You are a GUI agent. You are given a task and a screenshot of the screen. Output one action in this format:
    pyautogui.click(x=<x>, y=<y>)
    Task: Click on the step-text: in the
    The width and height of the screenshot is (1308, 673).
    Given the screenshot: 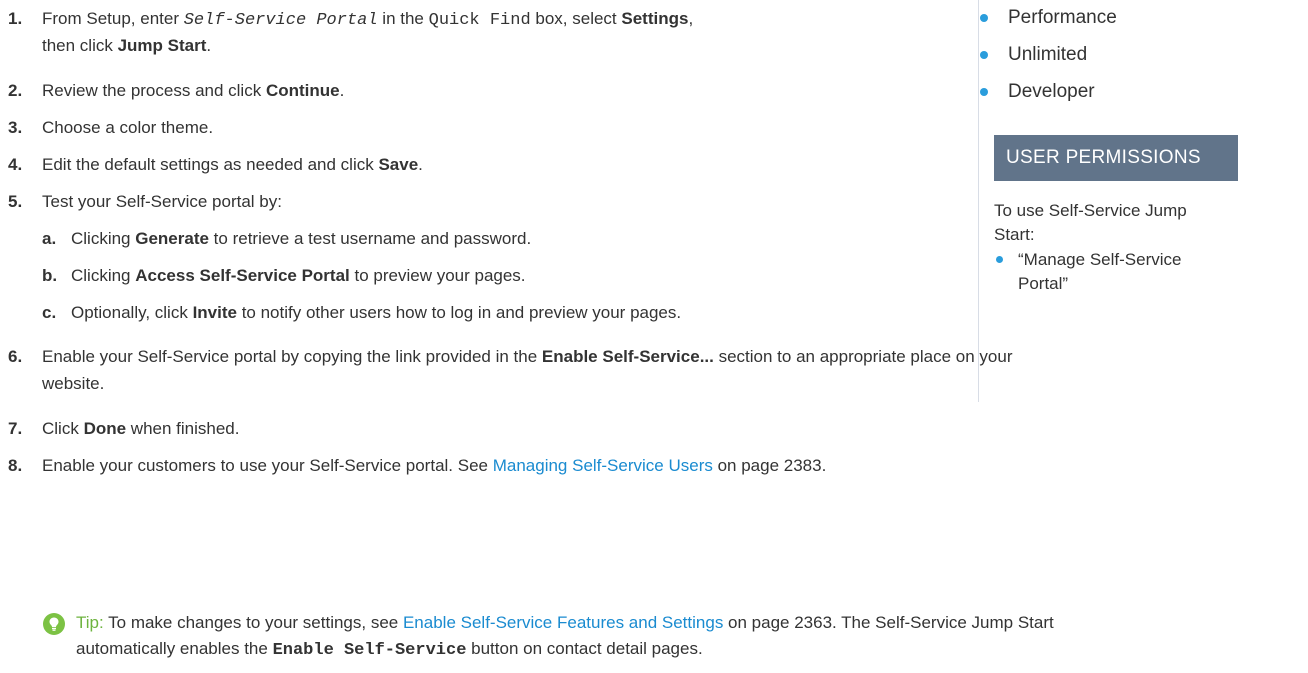 What is the action you would take?
    pyautogui.click(x=403, y=18)
    